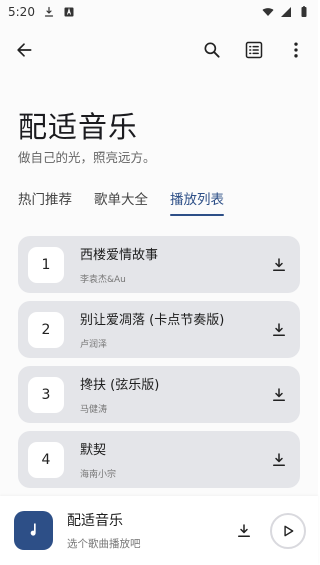 This screenshot has width=320, height=565. What do you see at coordinates (21, 12) in the screenshot?
I see `status-time: 5:20` at bounding box center [21, 12].